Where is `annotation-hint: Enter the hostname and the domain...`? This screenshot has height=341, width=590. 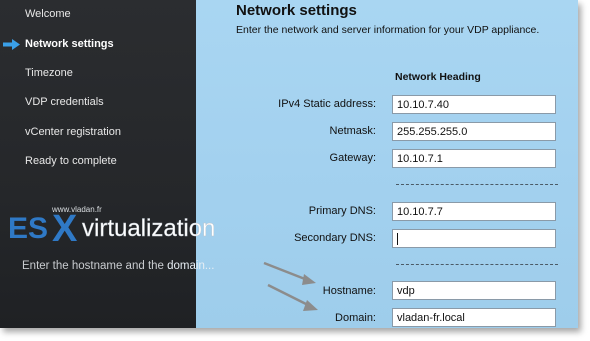
annotation-hint: Enter the hostname and the domain... is located at coordinates (118, 266).